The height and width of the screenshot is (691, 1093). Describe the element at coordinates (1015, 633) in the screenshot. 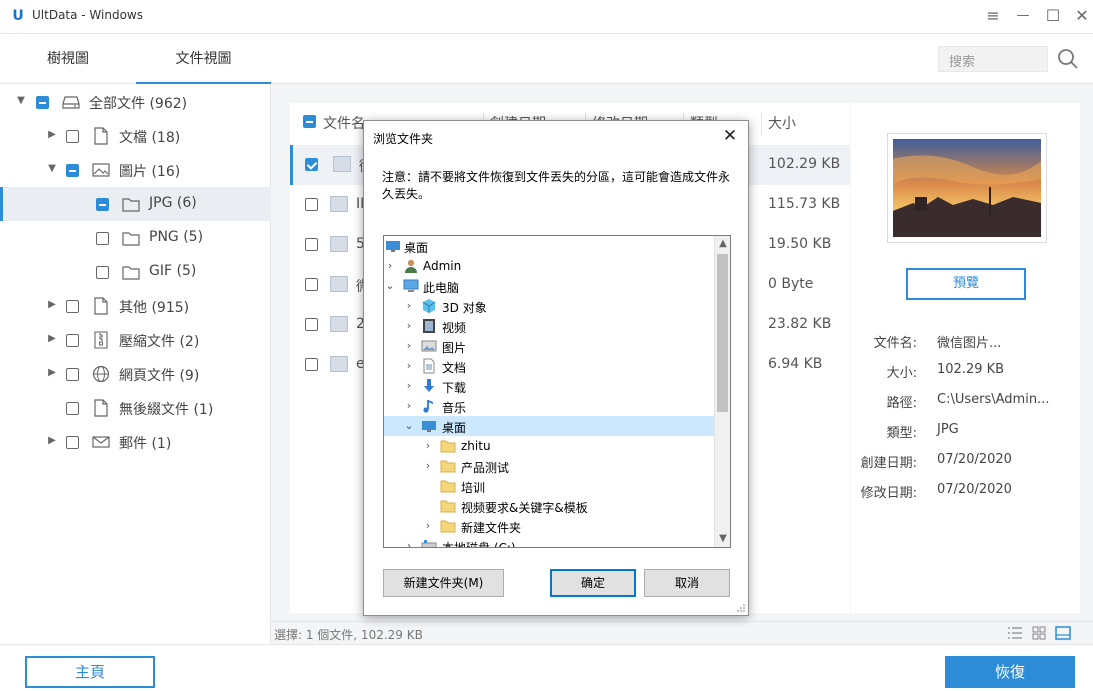

I see `list-view-icon` at that location.